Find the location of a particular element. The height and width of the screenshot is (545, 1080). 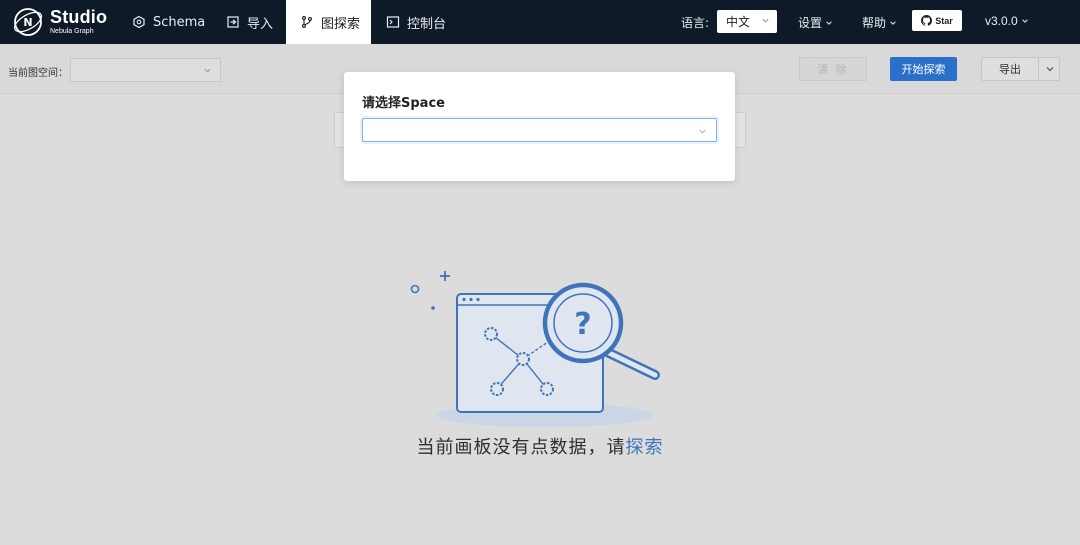

explore-link: 探索 is located at coordinates (645, 447).